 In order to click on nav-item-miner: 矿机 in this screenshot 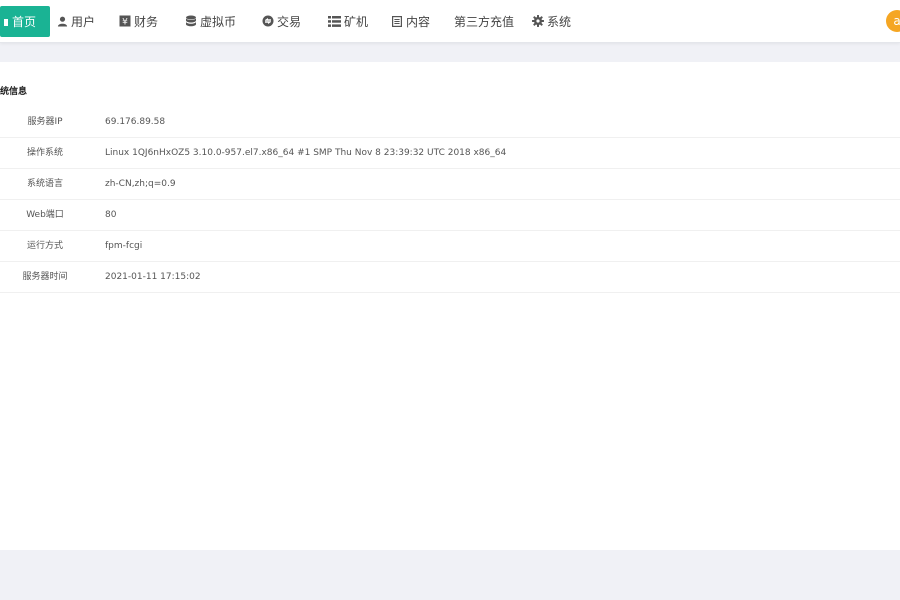, I will do `click(347, 21)`.